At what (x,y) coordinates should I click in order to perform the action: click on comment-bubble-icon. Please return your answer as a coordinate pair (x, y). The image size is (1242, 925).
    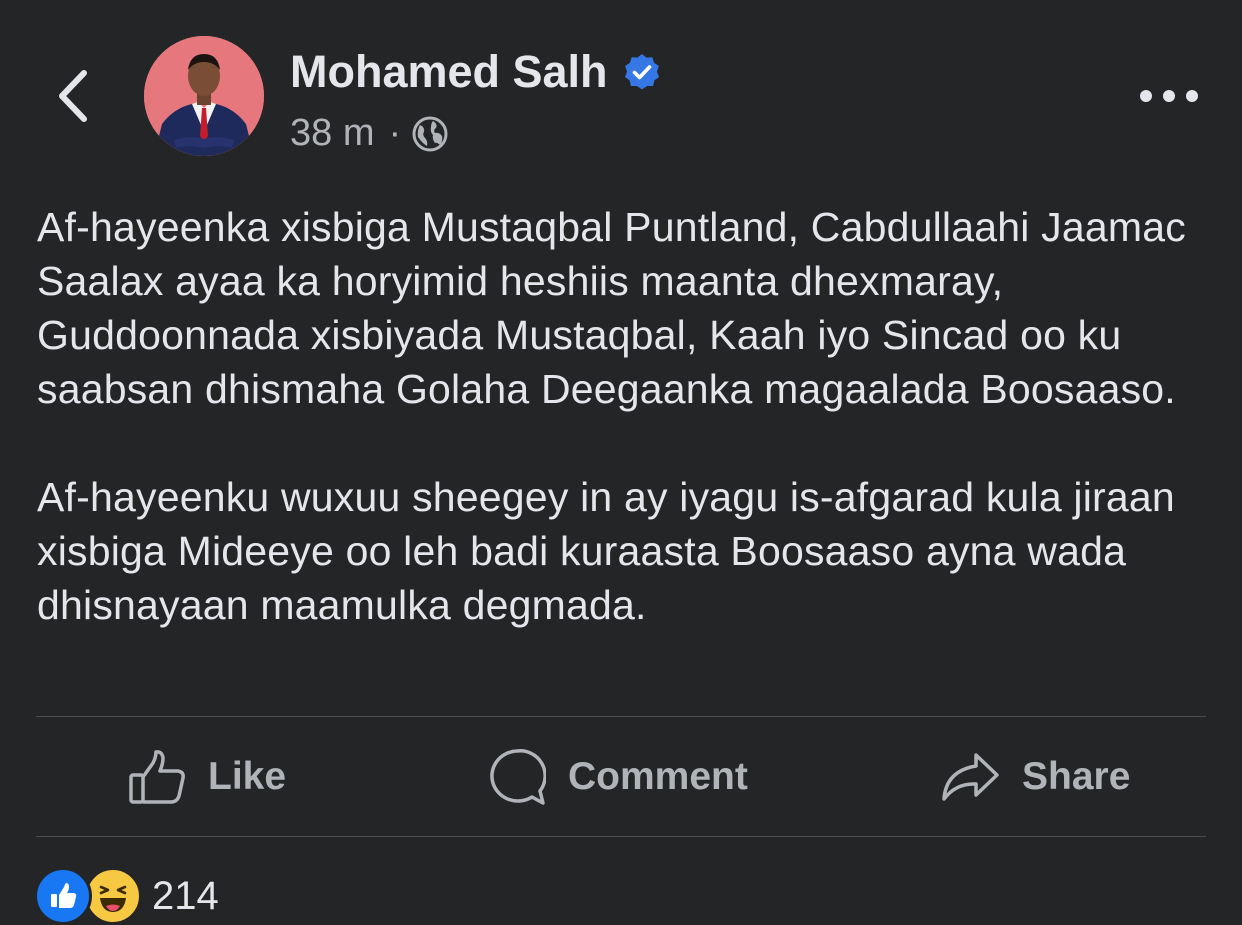
    Looking at the image, I should click on (518, 776).